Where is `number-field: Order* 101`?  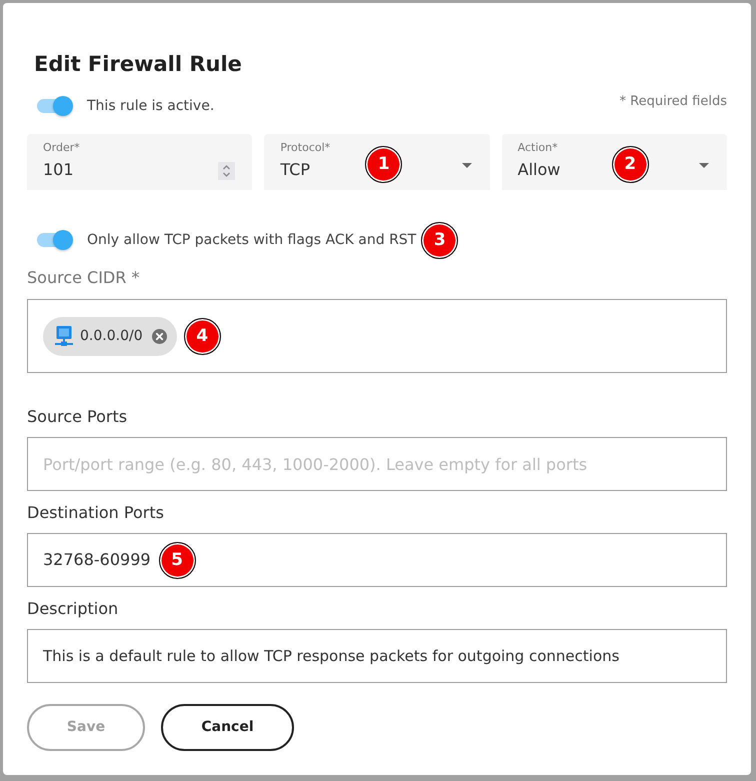
number-field: Order* 101 is located at coordinates (139, 162).